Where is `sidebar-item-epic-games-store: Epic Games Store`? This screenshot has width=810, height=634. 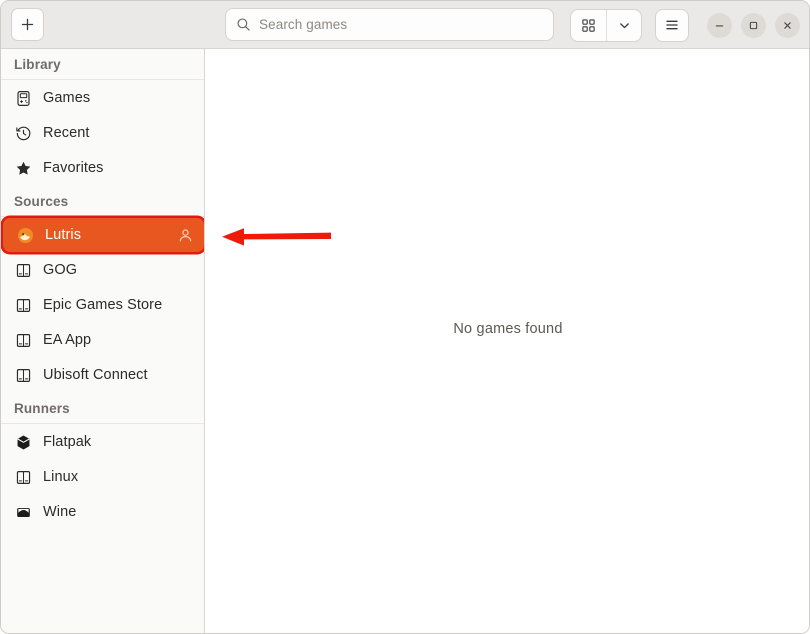
sidebar-item-epic-games-store: Epic Games Store is located at coordinates (102, 305).